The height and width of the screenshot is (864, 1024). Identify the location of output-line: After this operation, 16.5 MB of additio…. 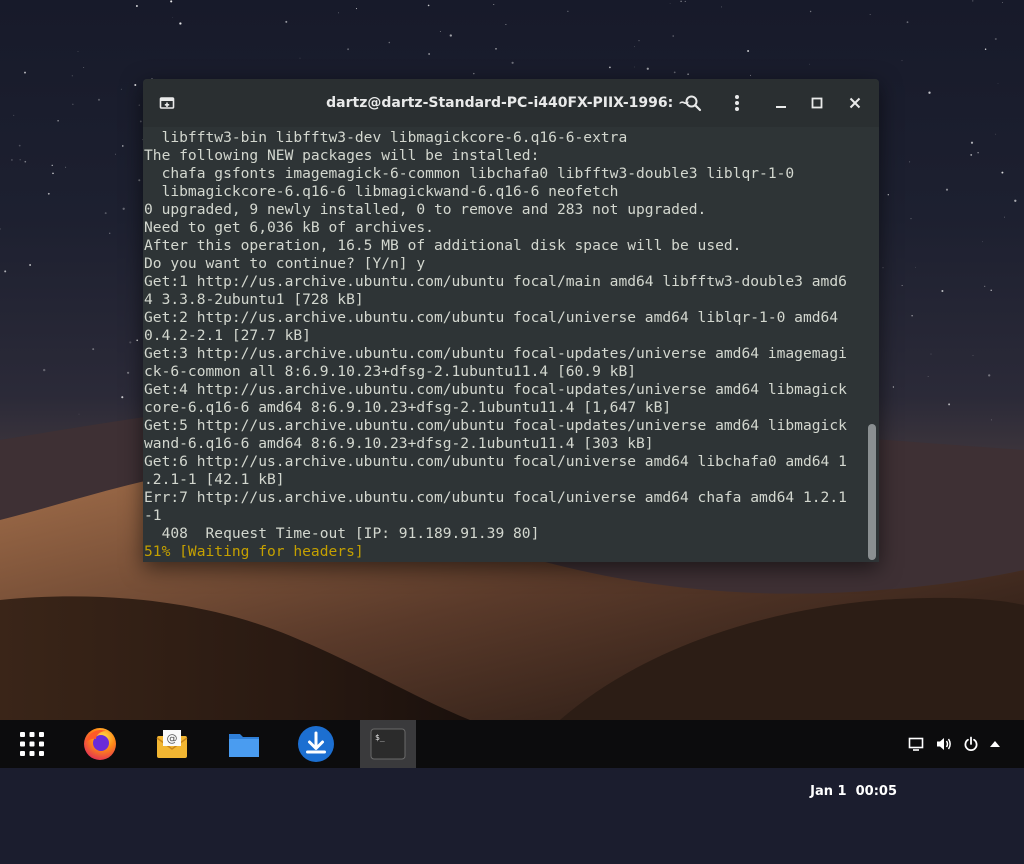
(443, 245).